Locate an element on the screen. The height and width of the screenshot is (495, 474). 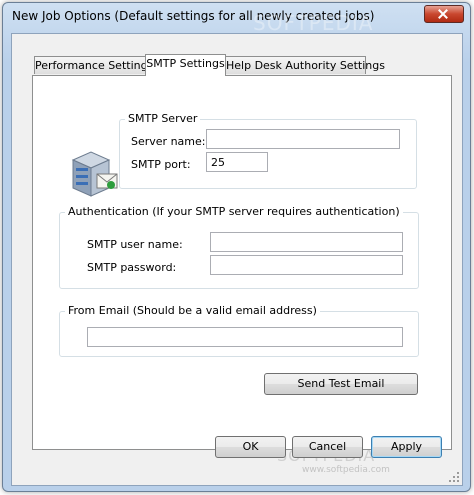
server-icon is located at coordinates (94, 174).